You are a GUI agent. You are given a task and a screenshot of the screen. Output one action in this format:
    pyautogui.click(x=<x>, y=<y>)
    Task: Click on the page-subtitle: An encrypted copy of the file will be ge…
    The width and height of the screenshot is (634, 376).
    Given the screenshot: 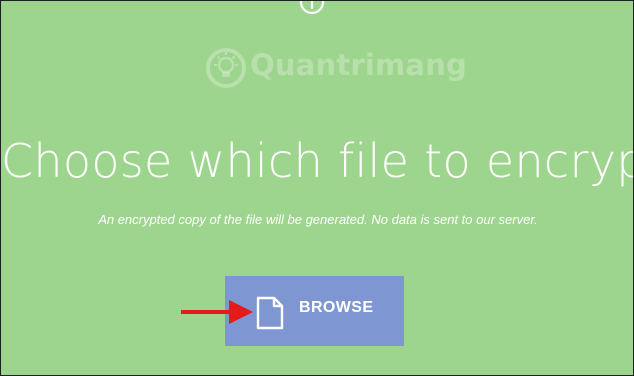 What is the action you would take?
    pyautogui.click(x=318, y=219)
    